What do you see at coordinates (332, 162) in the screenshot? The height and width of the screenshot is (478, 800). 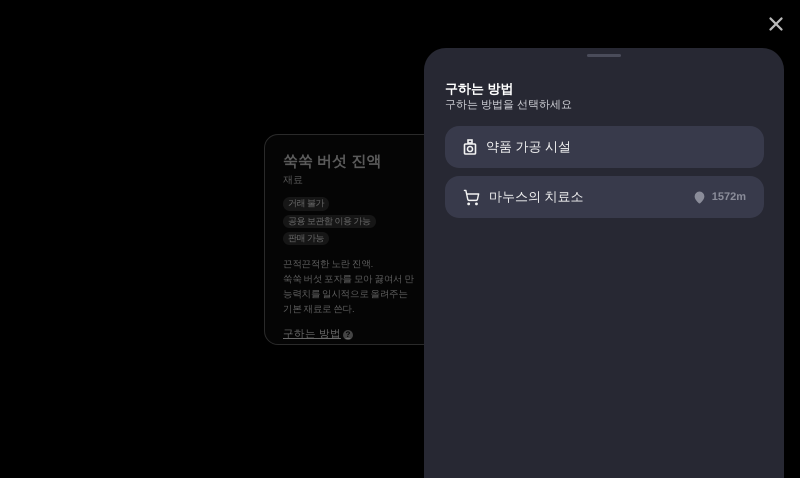 I see `item-name: 쑥쑥 버섯 진액` at bounding box center [332, 162].